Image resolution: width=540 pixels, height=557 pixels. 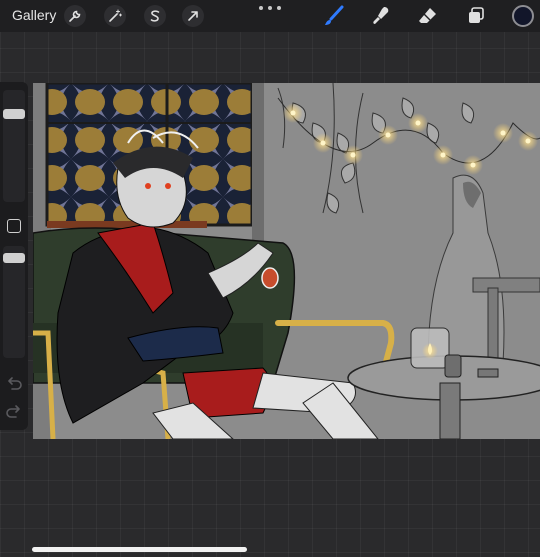 I want to click on selection-button, so click(x=155, y=16).